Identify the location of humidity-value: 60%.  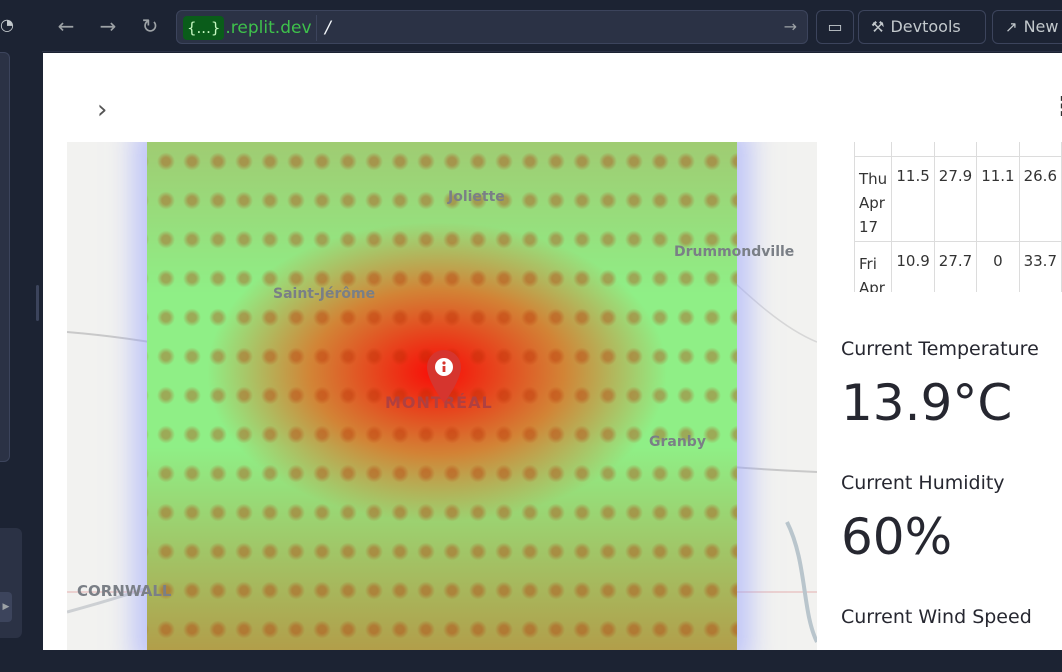
(897, 537).